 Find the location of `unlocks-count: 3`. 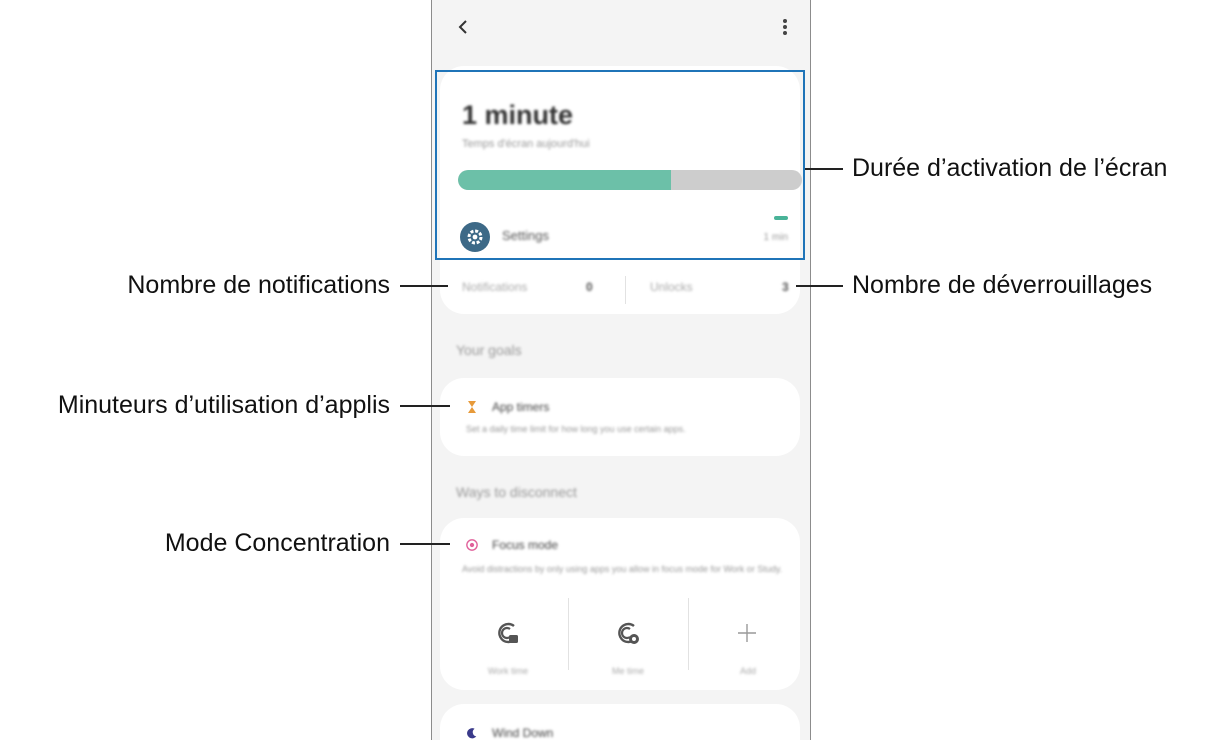

unlocks-count: 3 is located at coordinates (785, 287).